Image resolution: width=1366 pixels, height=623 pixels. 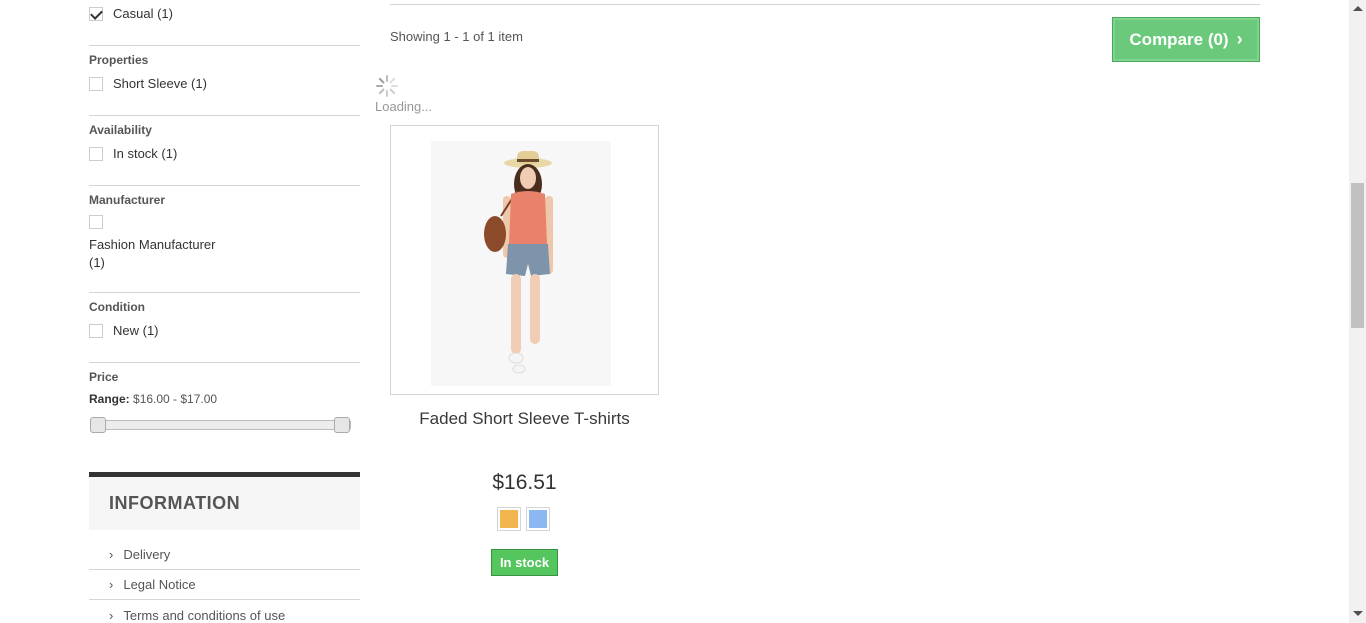 I want to click on vertical-scrollbar, so click(x=1357, y=311).